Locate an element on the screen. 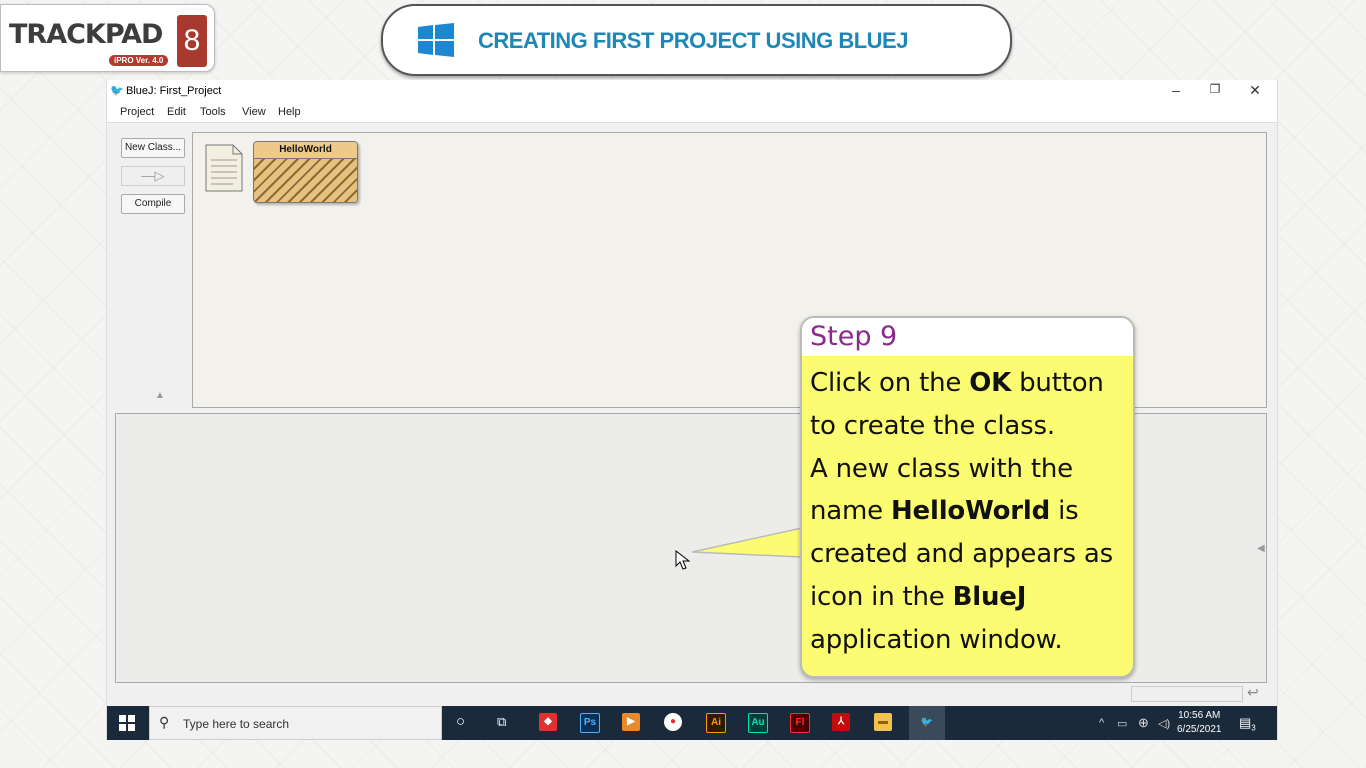 The image size is (1366, 768). clock-time: 10:56 AM is located at coordinates (1199, 715).